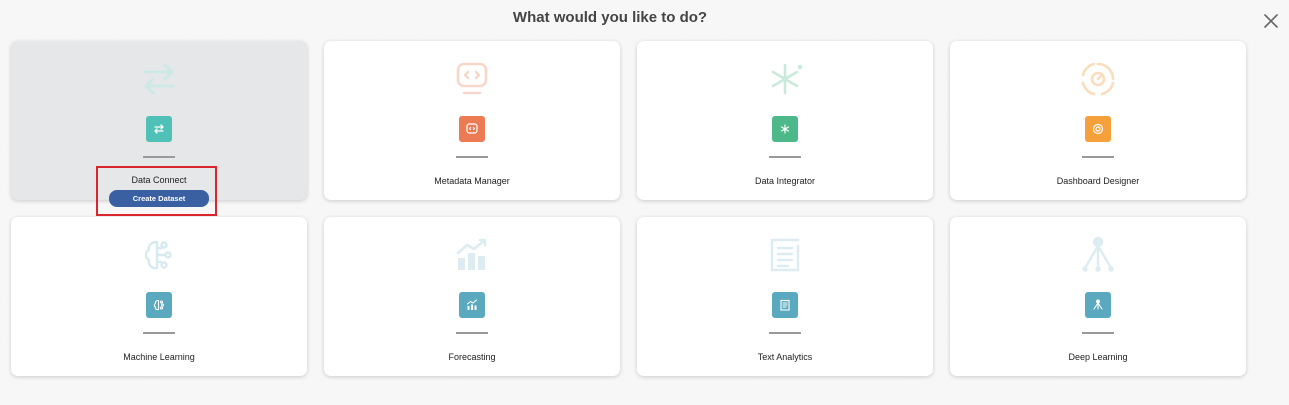 The image size is (1289, 405). What do you see at coordinates (159, 305) in the screenshot?
I see `brain-circuit-small-icon` at bounding box center [159, 305].